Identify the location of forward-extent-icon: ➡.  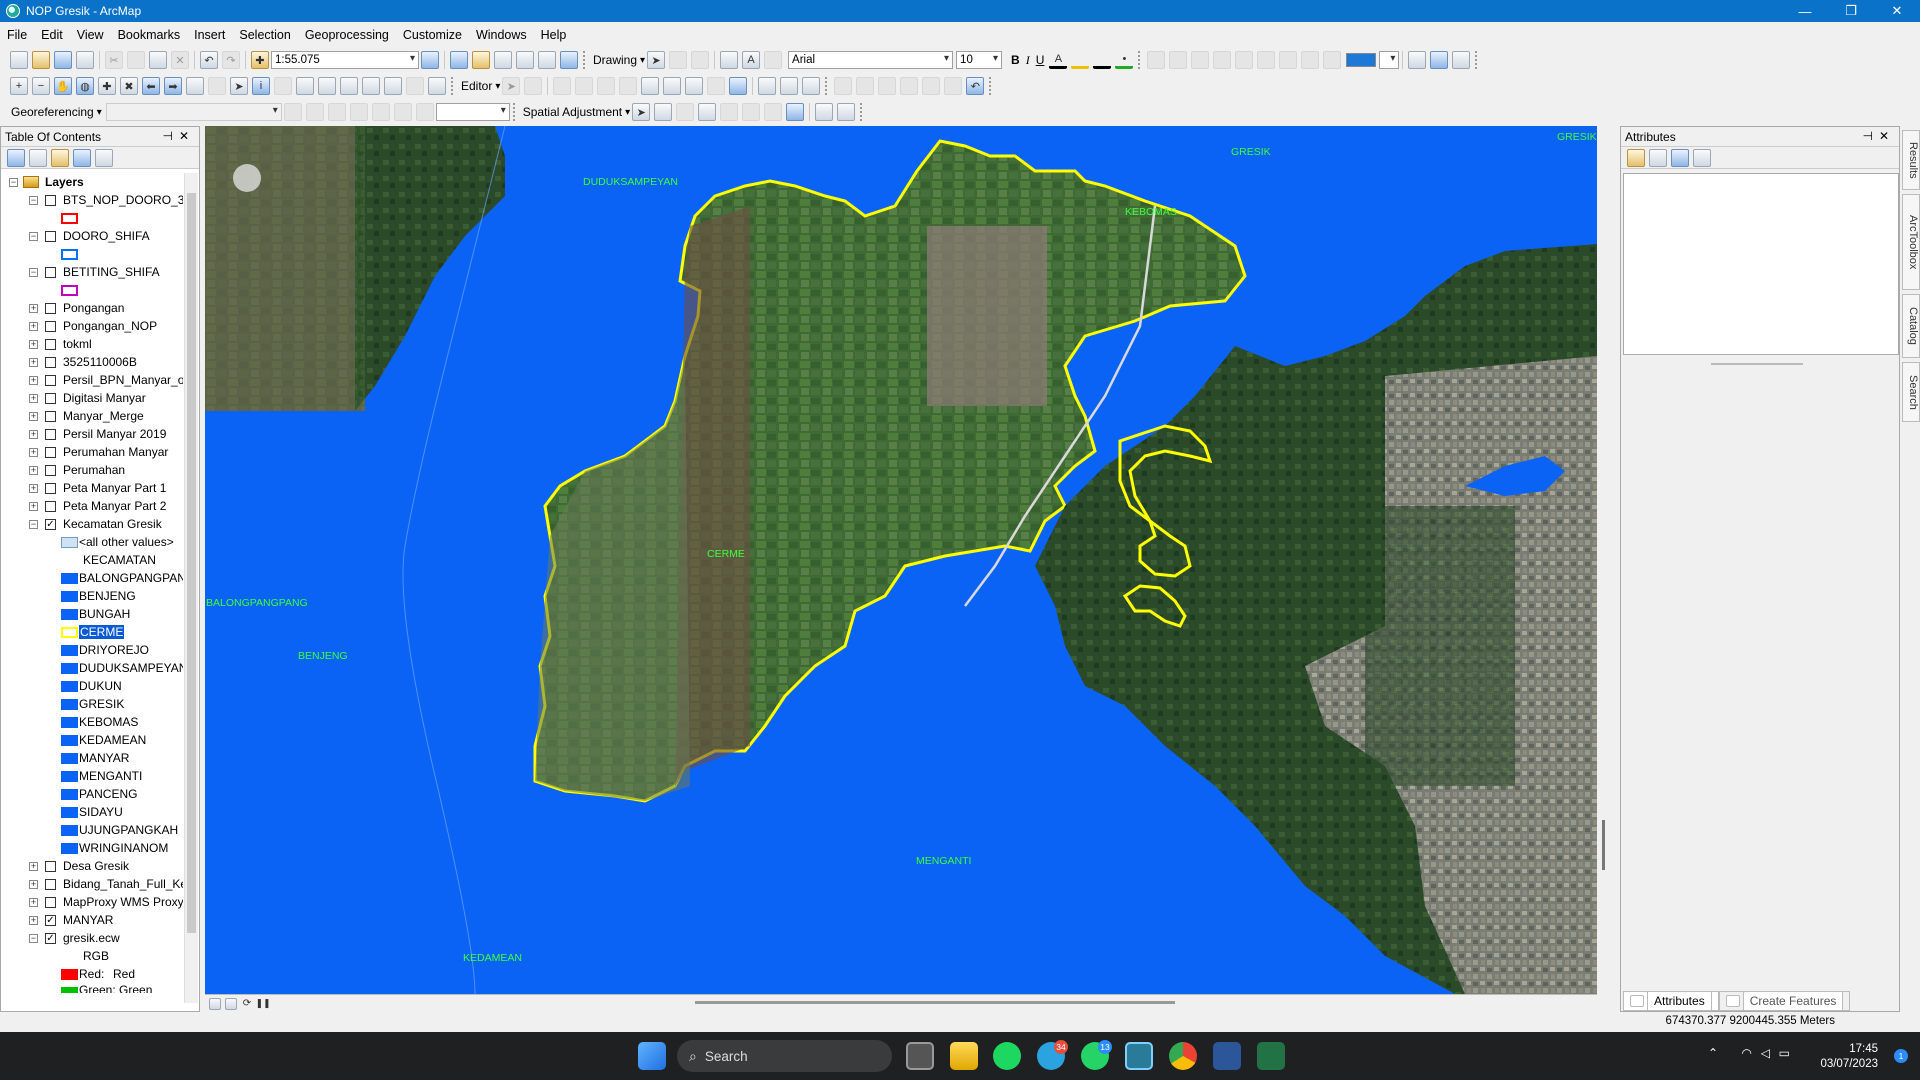
(173, 86).